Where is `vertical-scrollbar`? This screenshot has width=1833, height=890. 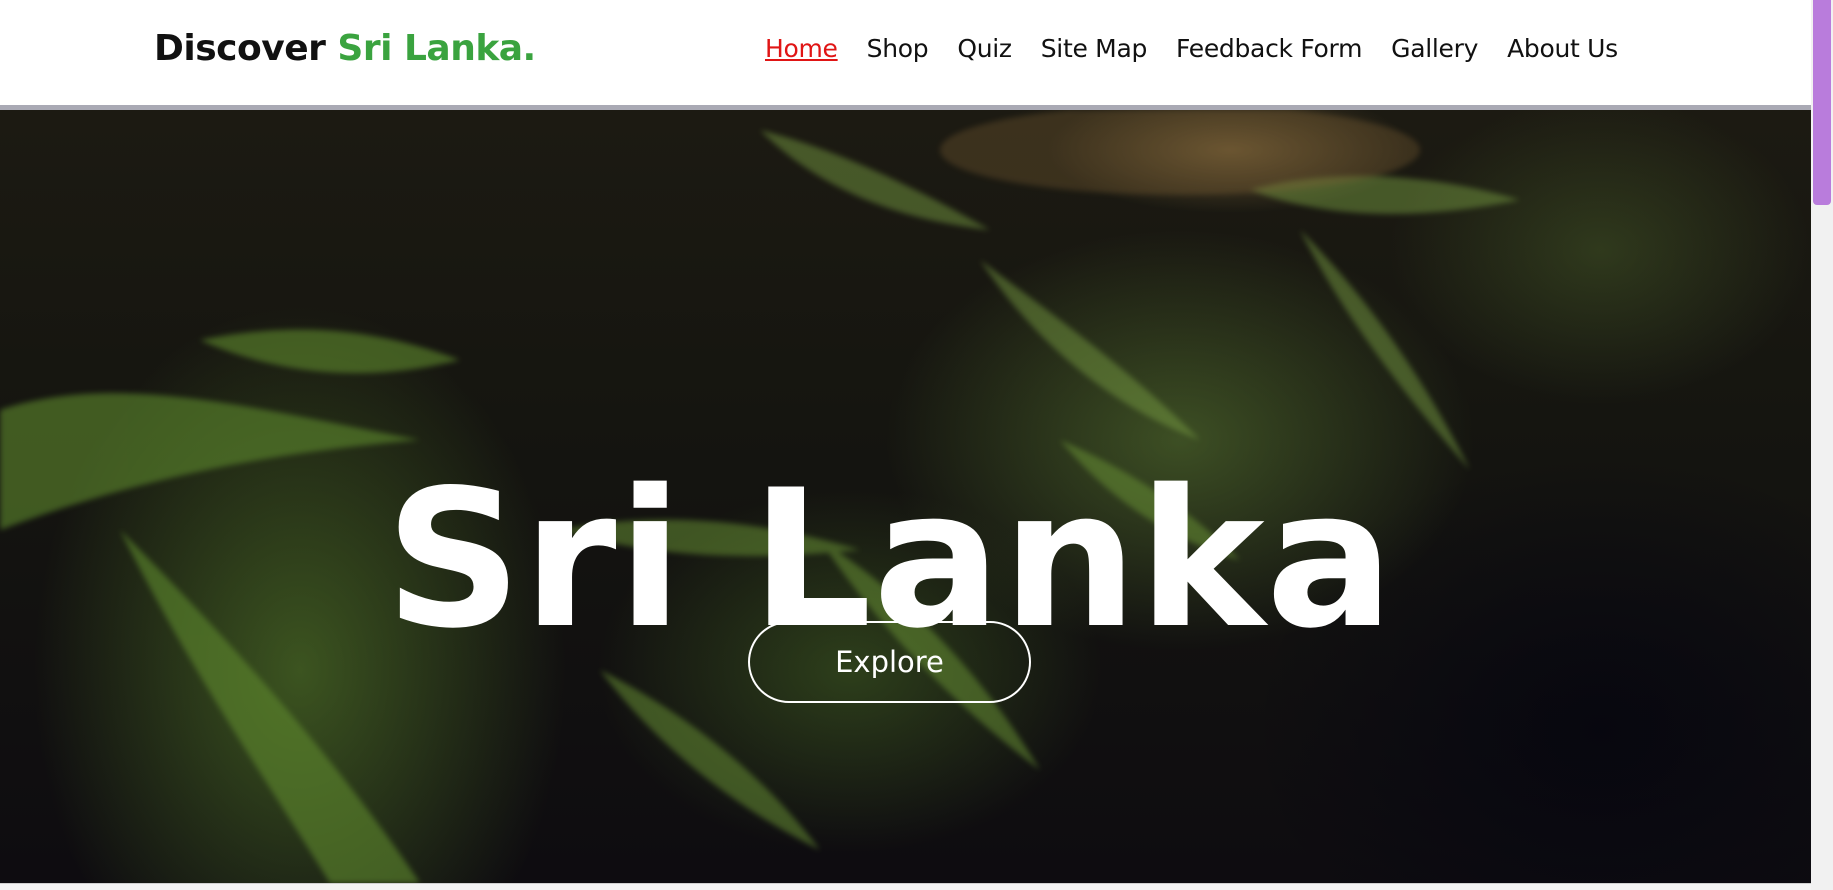 vertical-scrollbar is located at coordinates (1822, 445).